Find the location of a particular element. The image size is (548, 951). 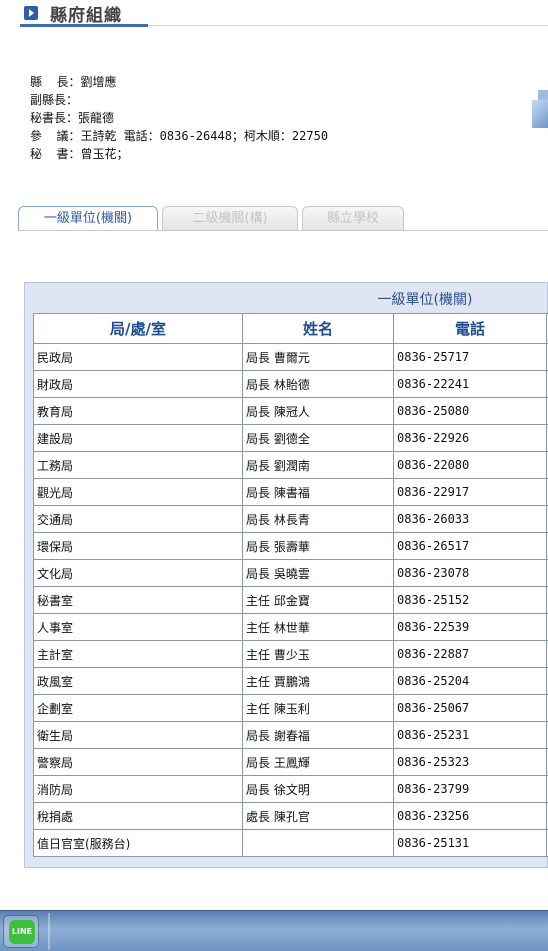

table-row: 政風室 主任 賈鵬鴻 0836-25204 is located at coordinates (290, 681).